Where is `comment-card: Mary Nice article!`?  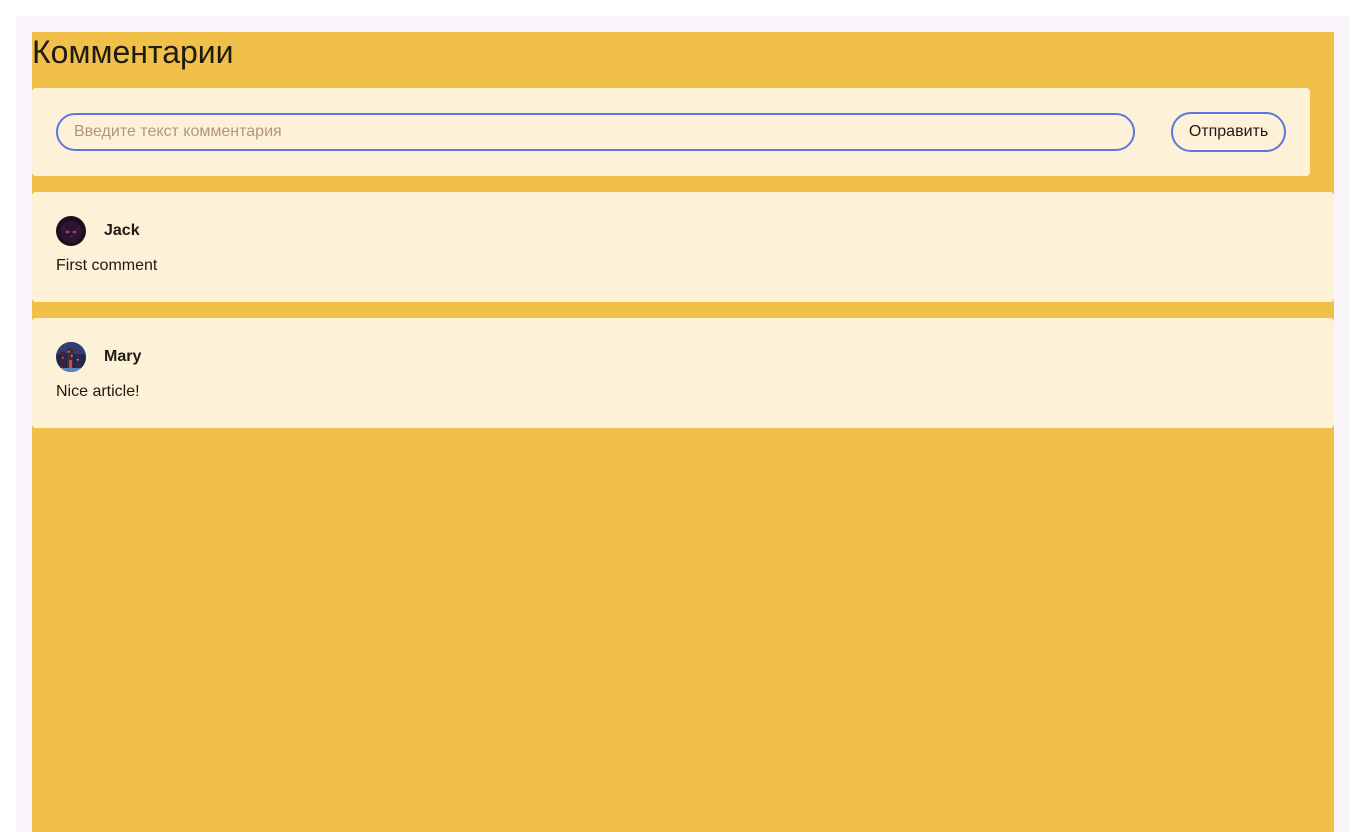 comment-card: Mary Nice article! is located at coordinates (683, 373).